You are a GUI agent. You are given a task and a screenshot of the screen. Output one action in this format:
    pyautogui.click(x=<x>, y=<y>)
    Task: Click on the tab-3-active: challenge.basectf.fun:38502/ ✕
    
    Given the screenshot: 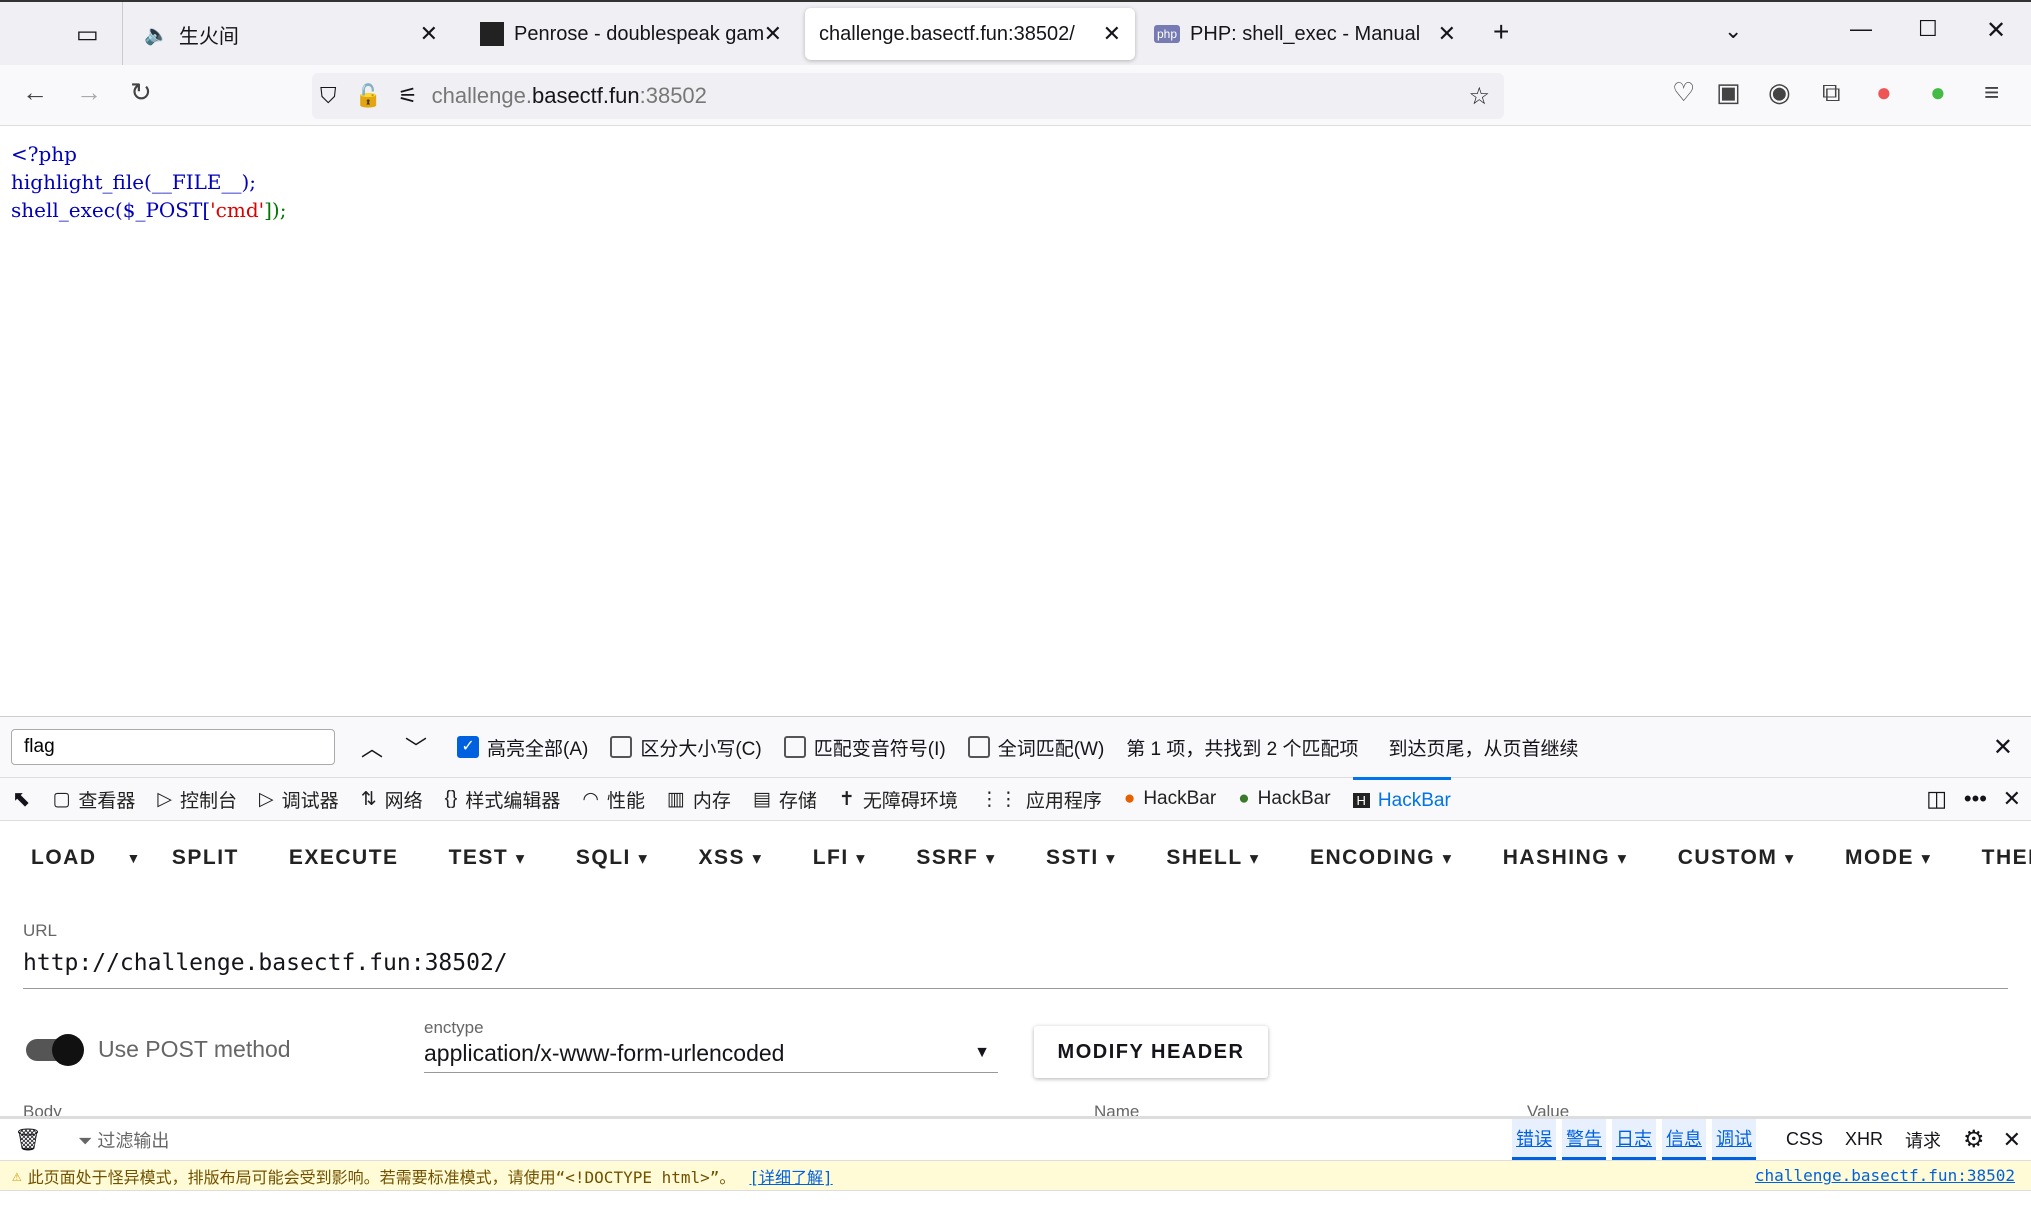 What is the action you would take?
    pyautogui.click(x=970, y=34)
    